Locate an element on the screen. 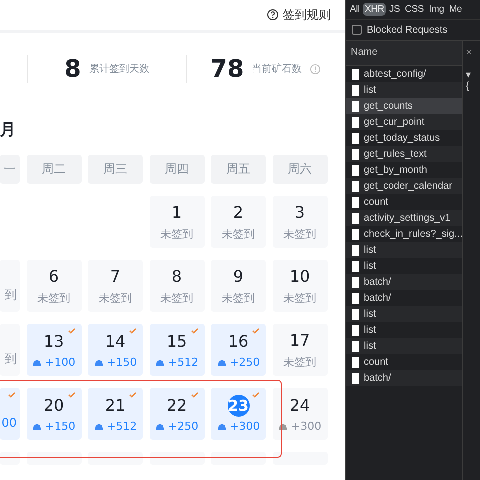 The image size is (480, 480). day-number: 16 is located at coordinates (238, 342).